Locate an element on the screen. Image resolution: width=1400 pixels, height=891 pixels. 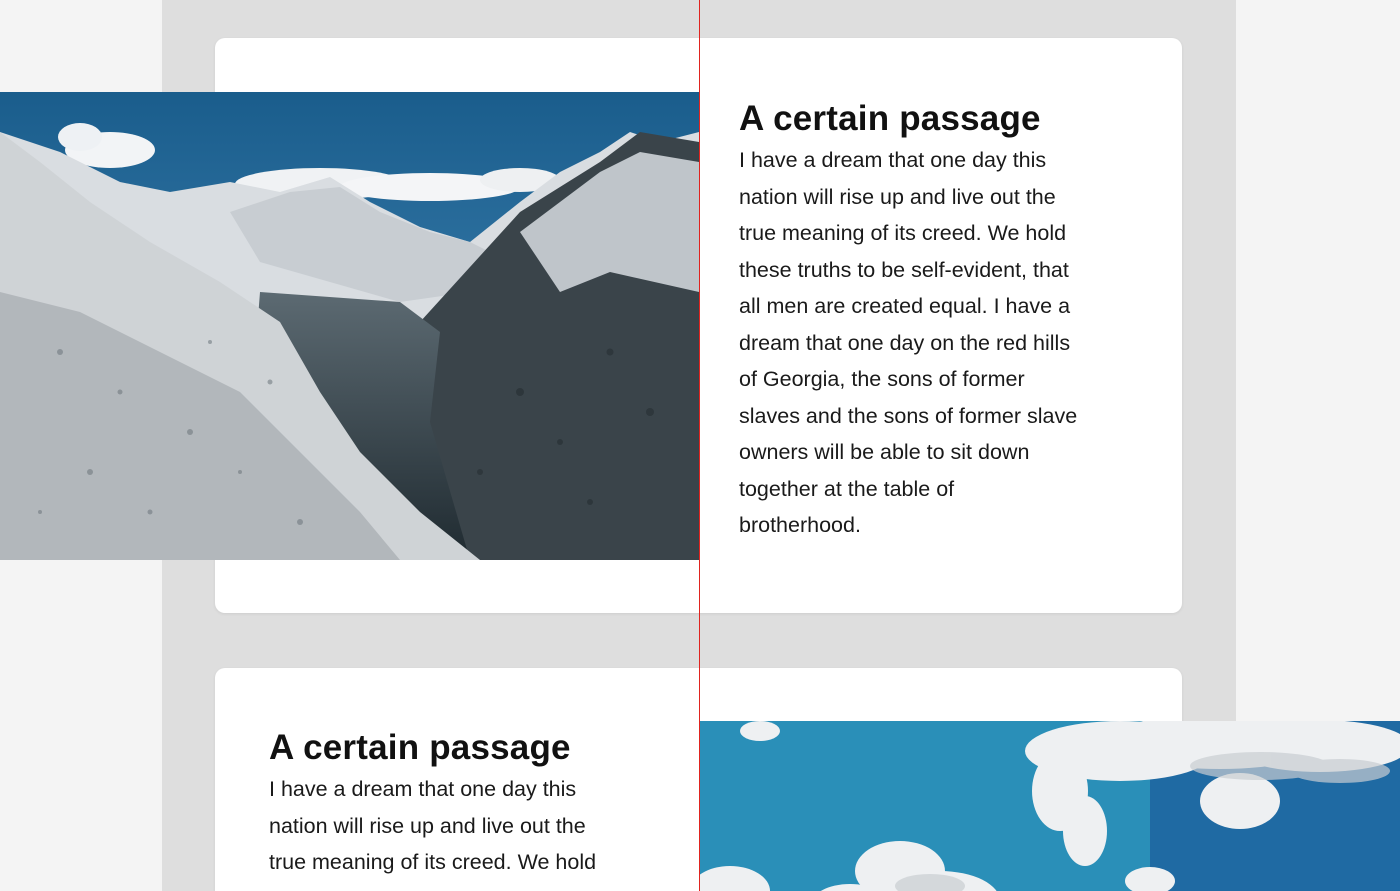
center-guide-line is located at coordinates (699, 445).